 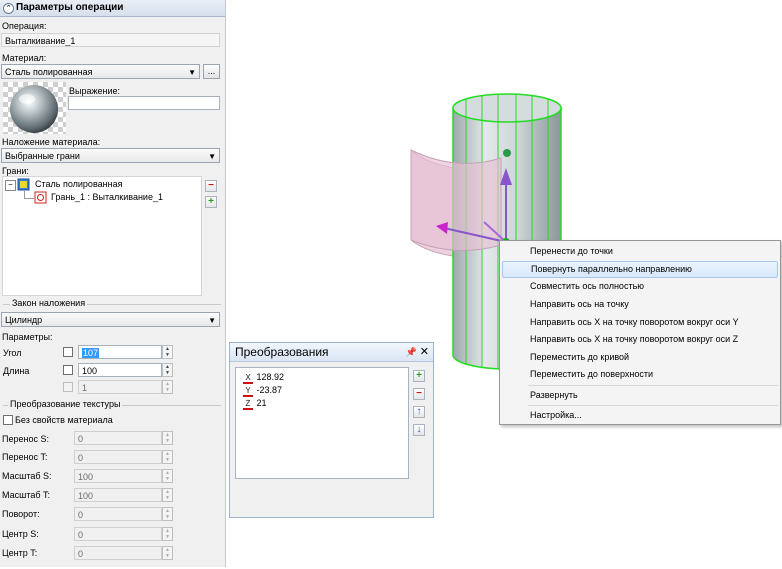 What do you see at coordinates (25, 457) in the screenshot?
I see `shift-t-label: Перенос T:` at bounding box center [25, 457].